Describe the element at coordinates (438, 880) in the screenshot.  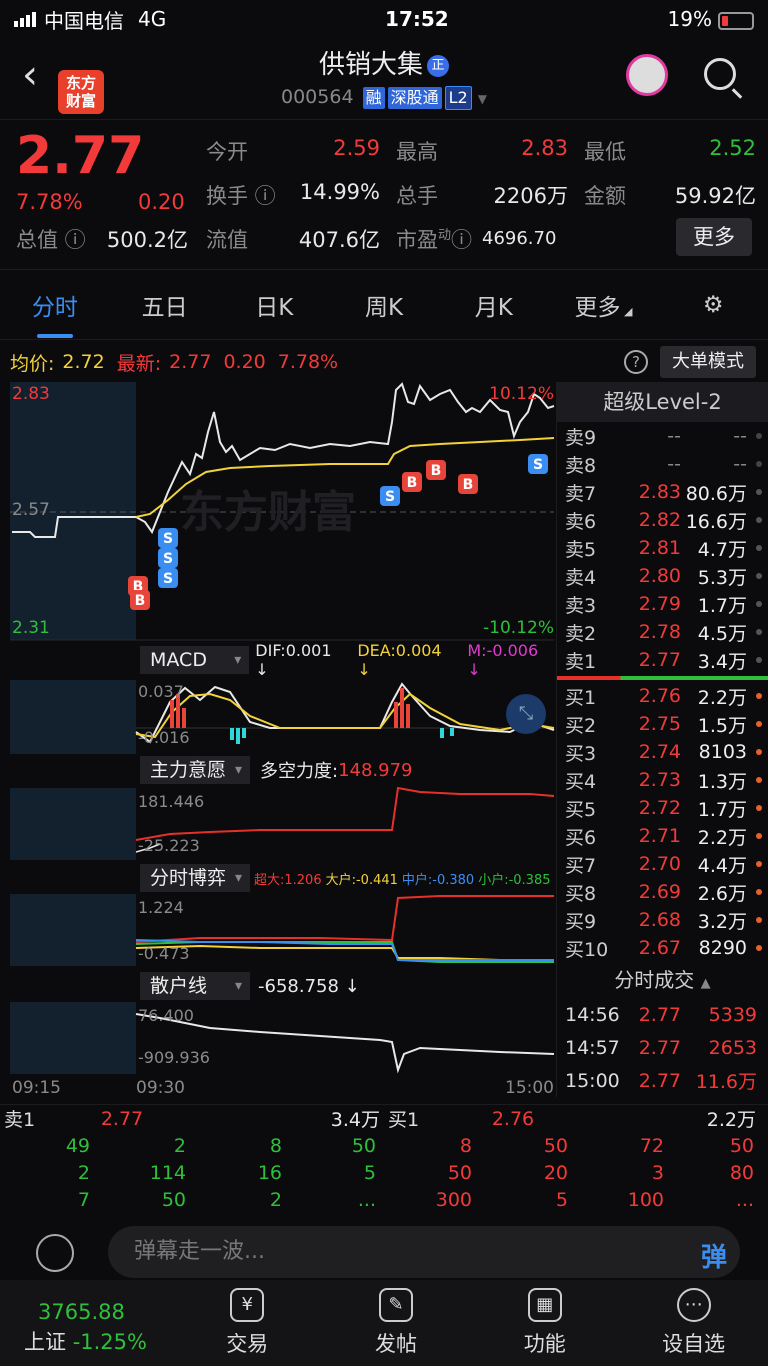
I see `fsby-mid: 中户:-0.380` at that location.